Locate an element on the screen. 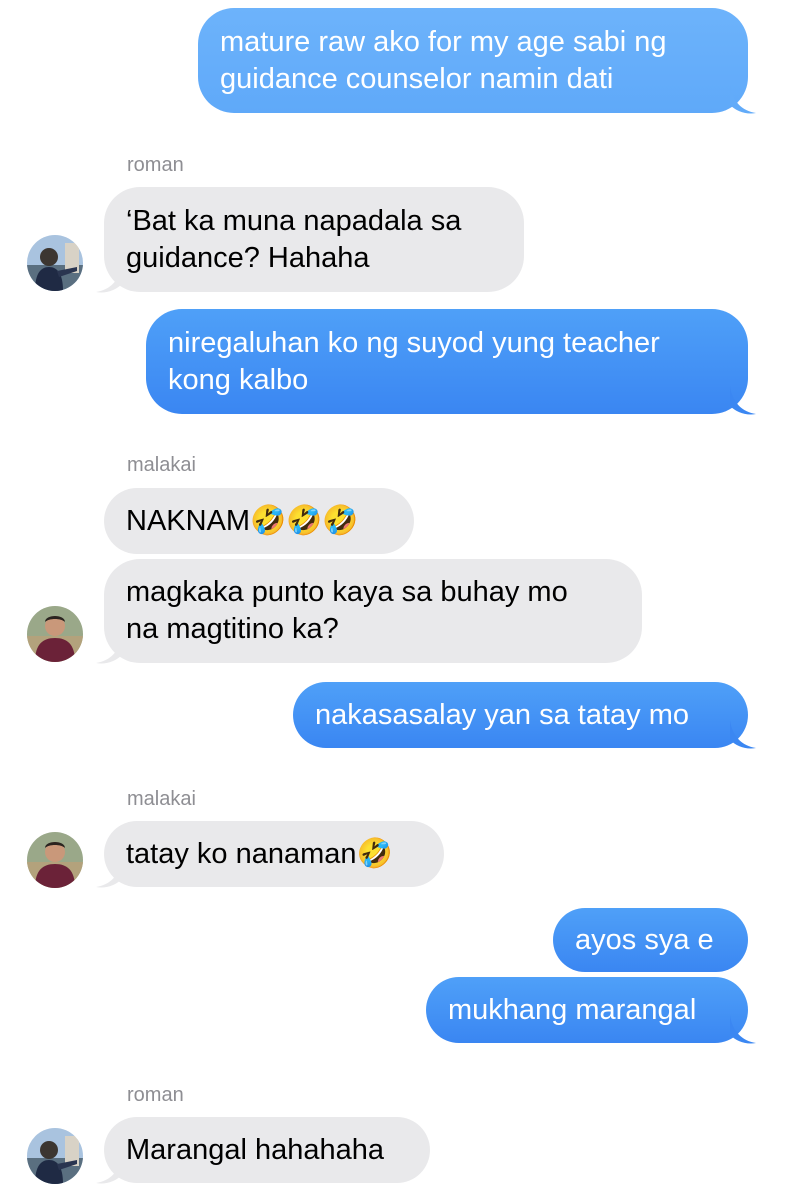 This screenshot has width=785, height=1200. message-text: ‘Bat ka muna napadala sa is located at coordinates (294, 220).